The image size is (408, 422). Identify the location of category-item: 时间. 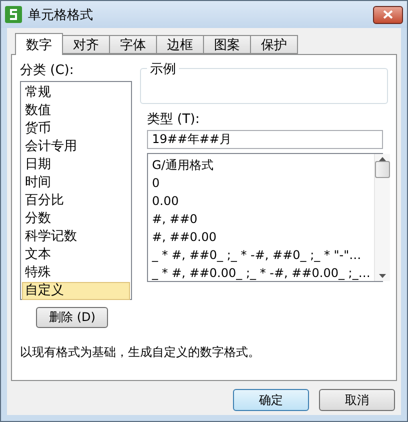
(76, 183).